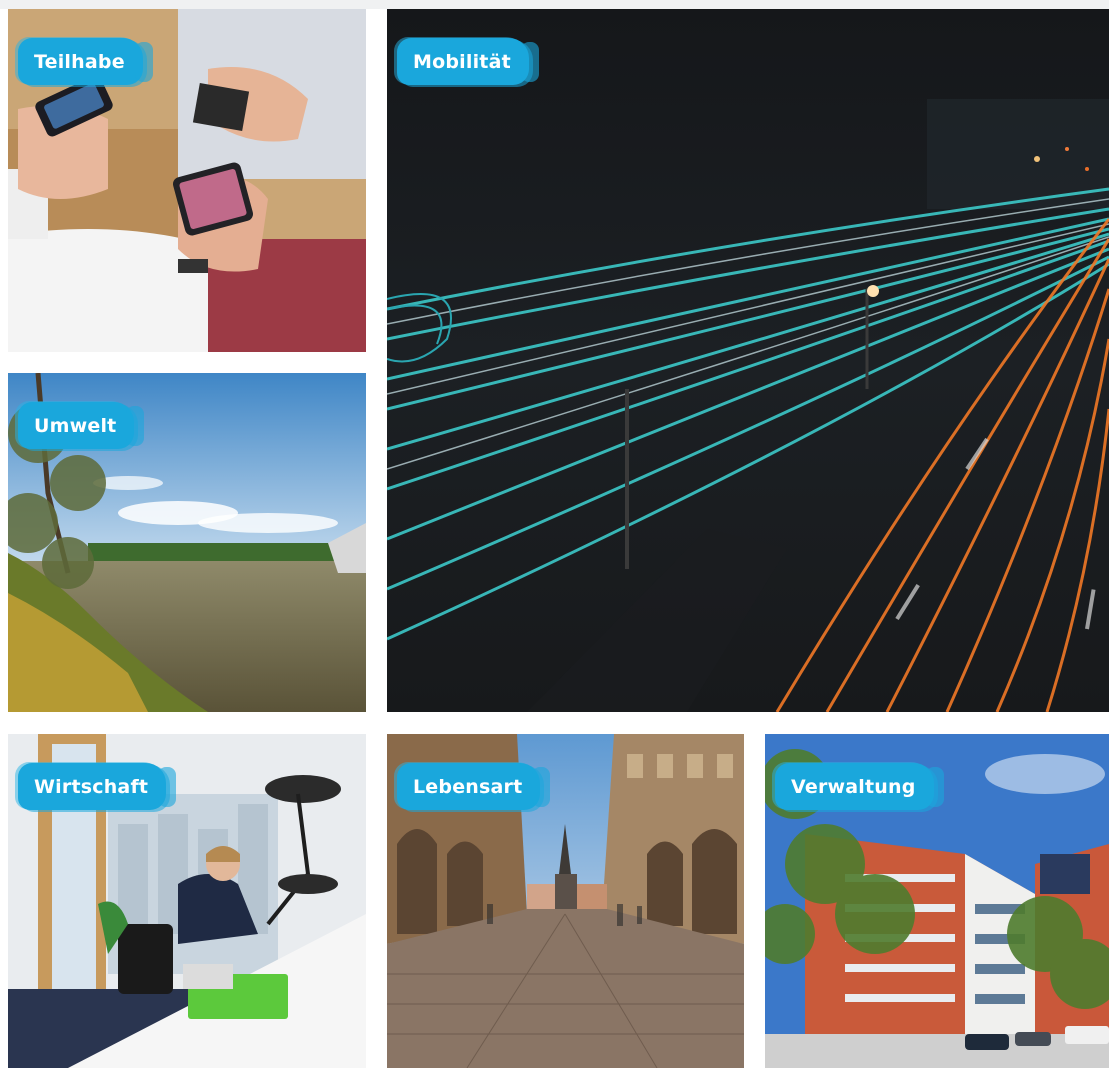  What do you see at coordinates (474, 786) in the screenshot?
I see `tile-lebensart-label: Lebensart` at bounding box center [474, 786].